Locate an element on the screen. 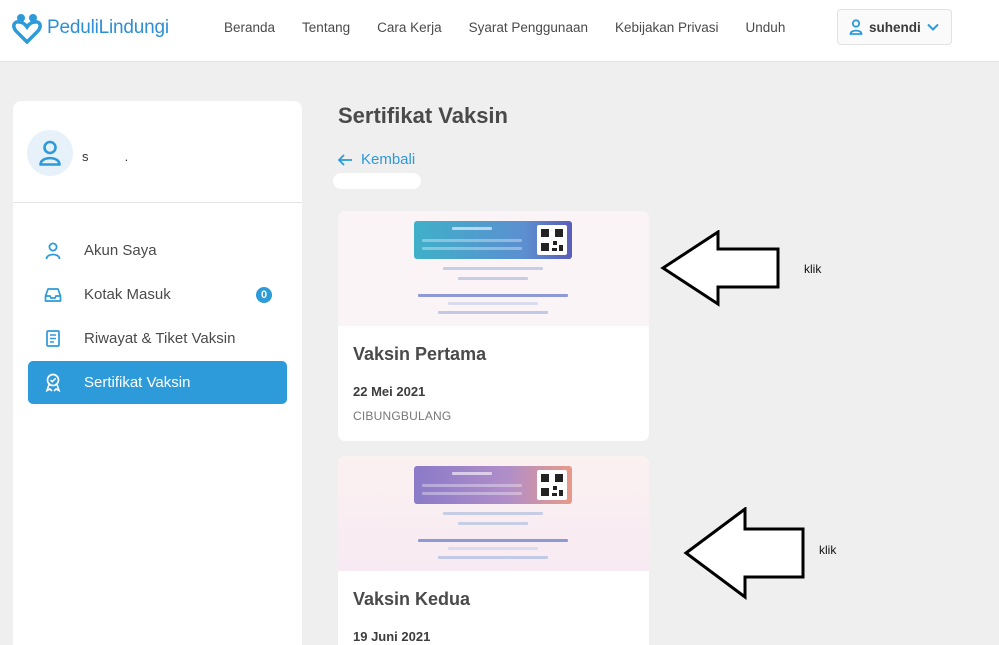 The width and height of the screenshot is (999, 645). card-body: Vaksin Kedua 19 Juni 2021 is located at coordinates (493, 616).